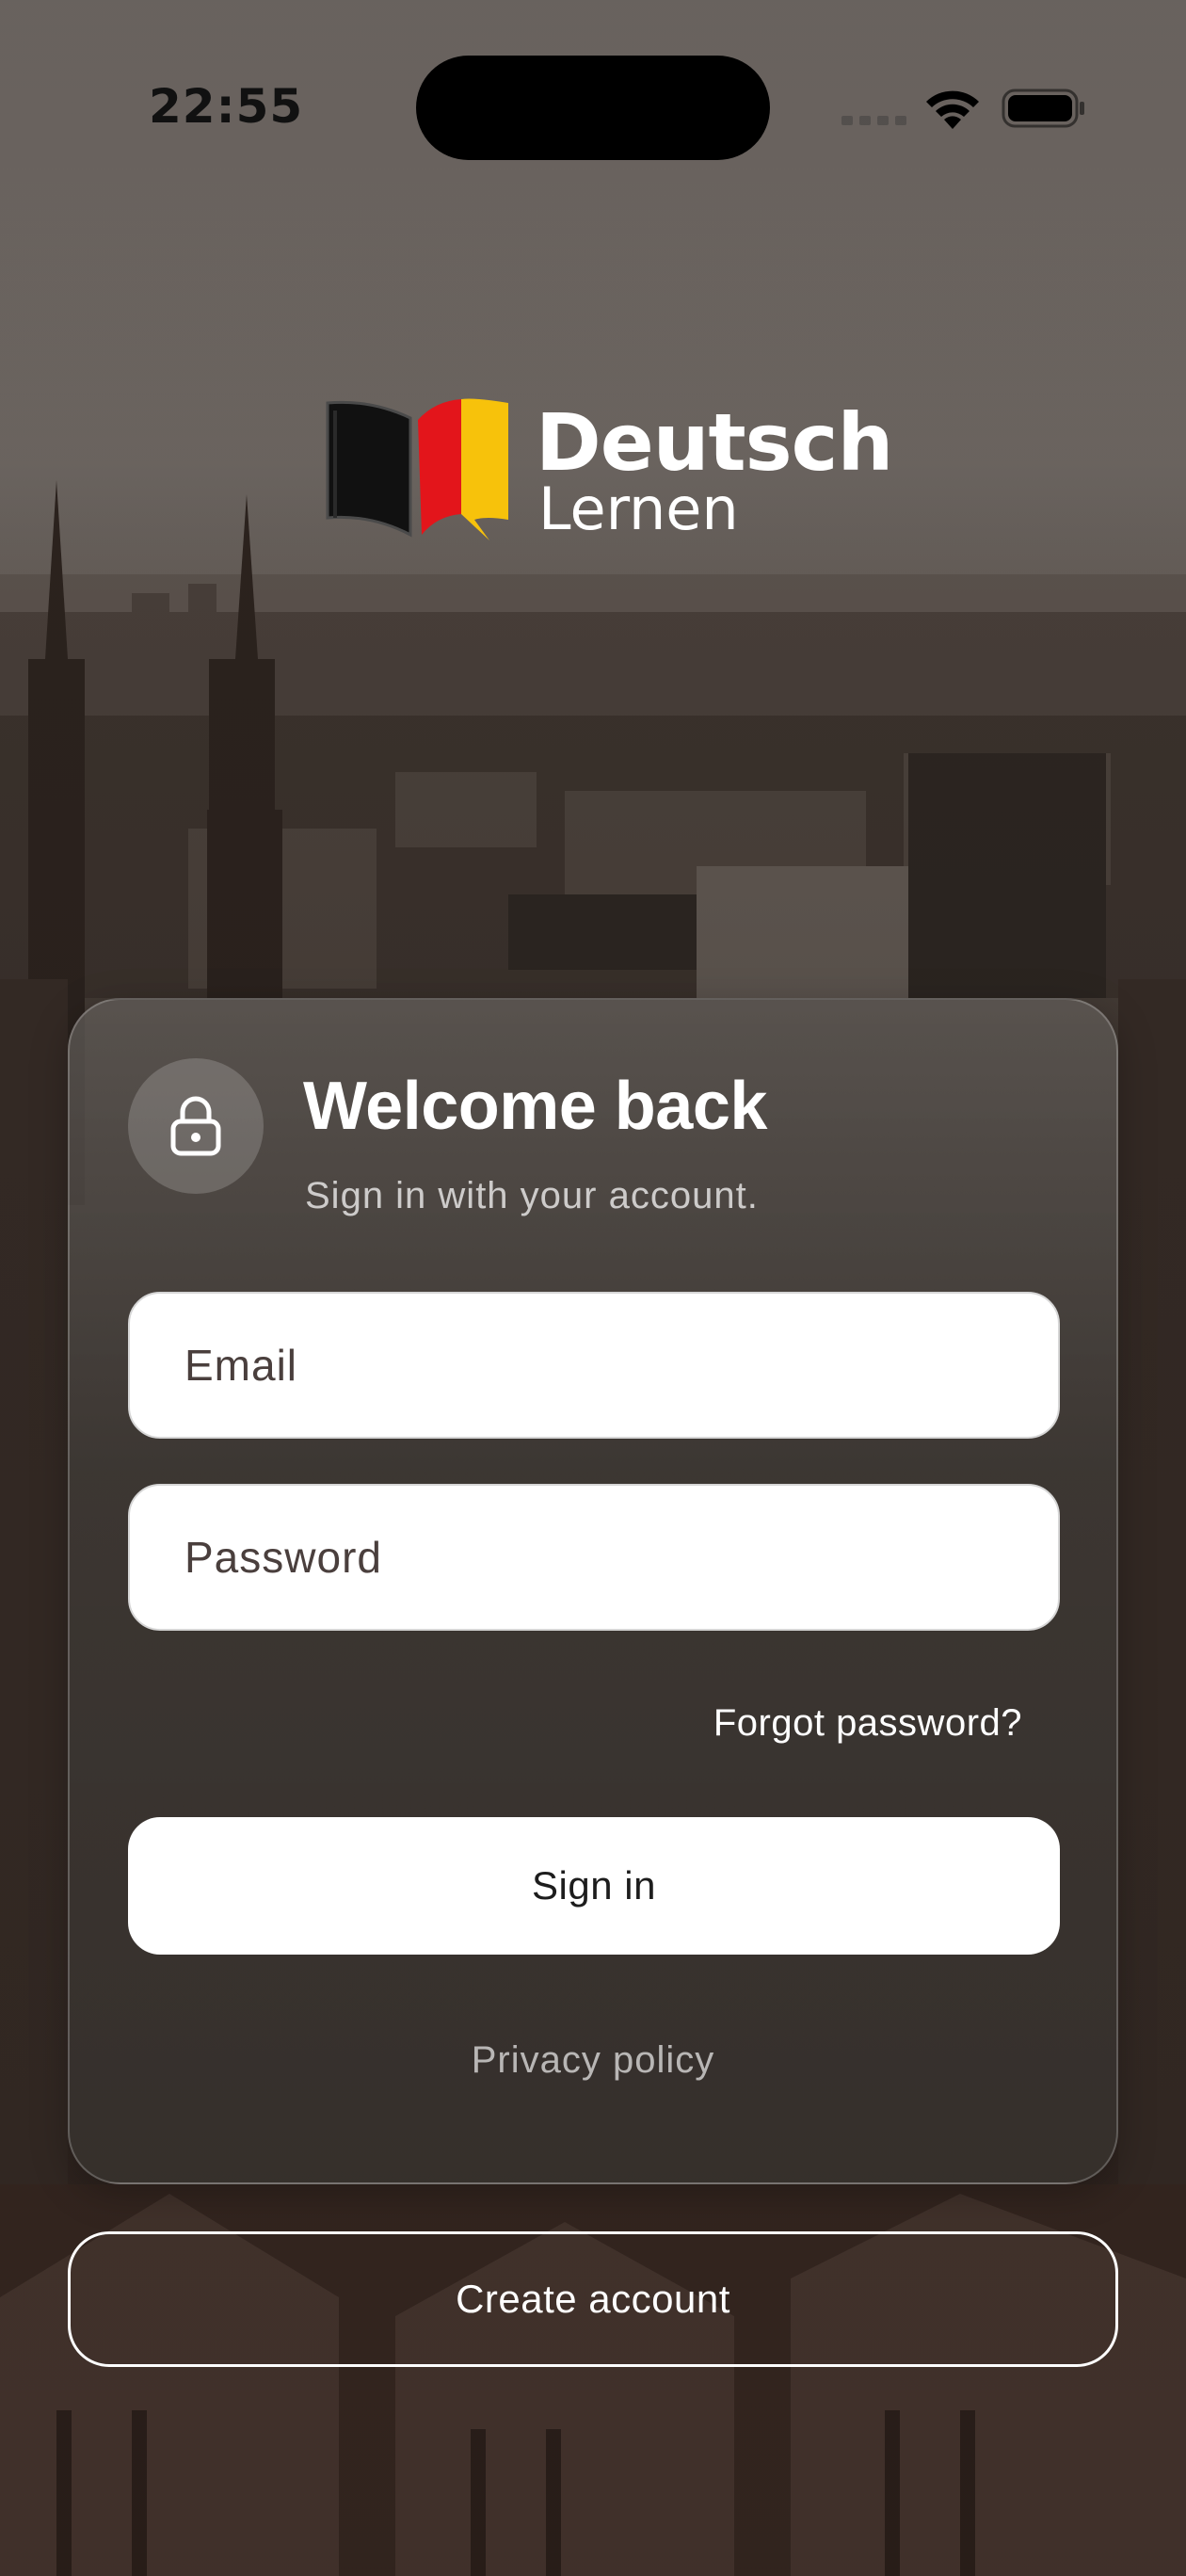 This screenshot has width=1186, height=2576. What do you see at coordinates (226, 106) in the screenshot?
I see `status-time: 22:55` at bounding box center [226, 106].